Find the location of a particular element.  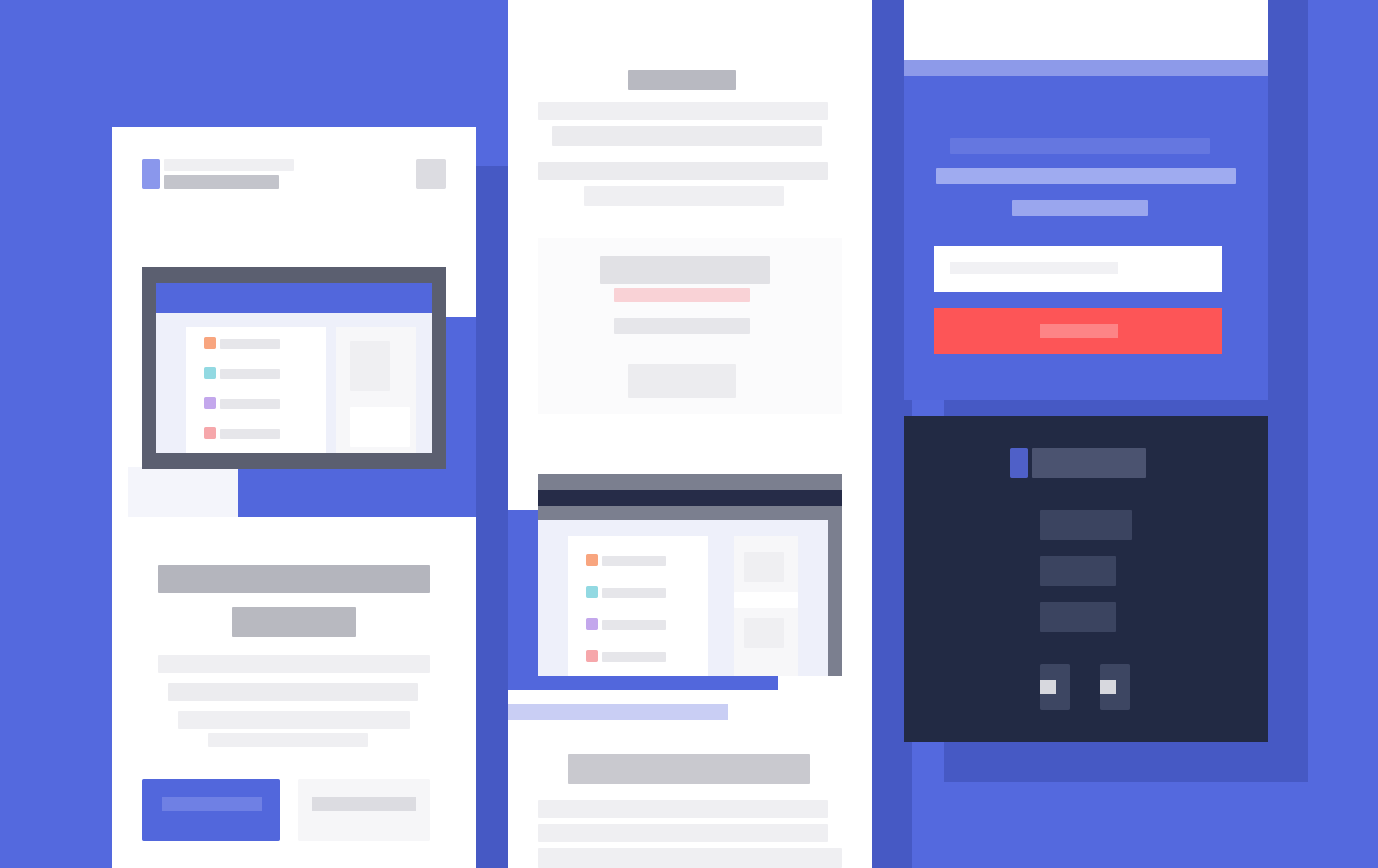

email-input is located at coordinates (1078, 269).